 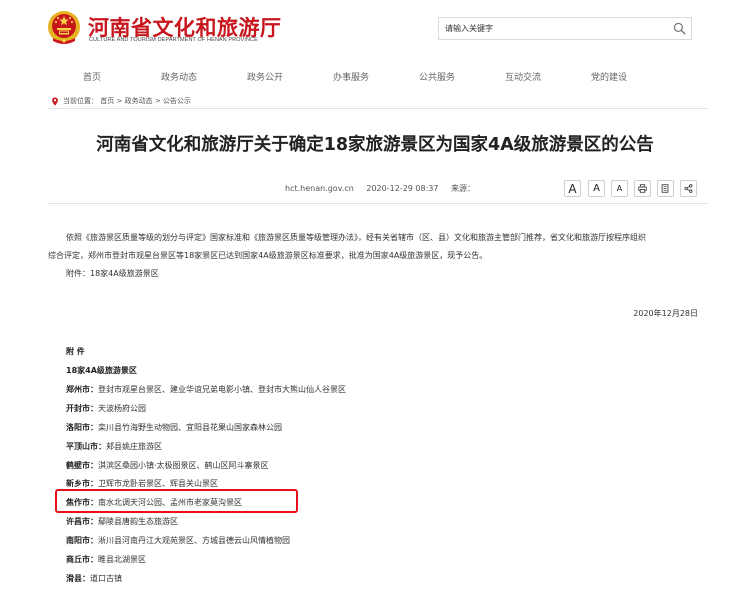 I want to click on appendix-label-text: 附 件, so click(x=75, y=351).